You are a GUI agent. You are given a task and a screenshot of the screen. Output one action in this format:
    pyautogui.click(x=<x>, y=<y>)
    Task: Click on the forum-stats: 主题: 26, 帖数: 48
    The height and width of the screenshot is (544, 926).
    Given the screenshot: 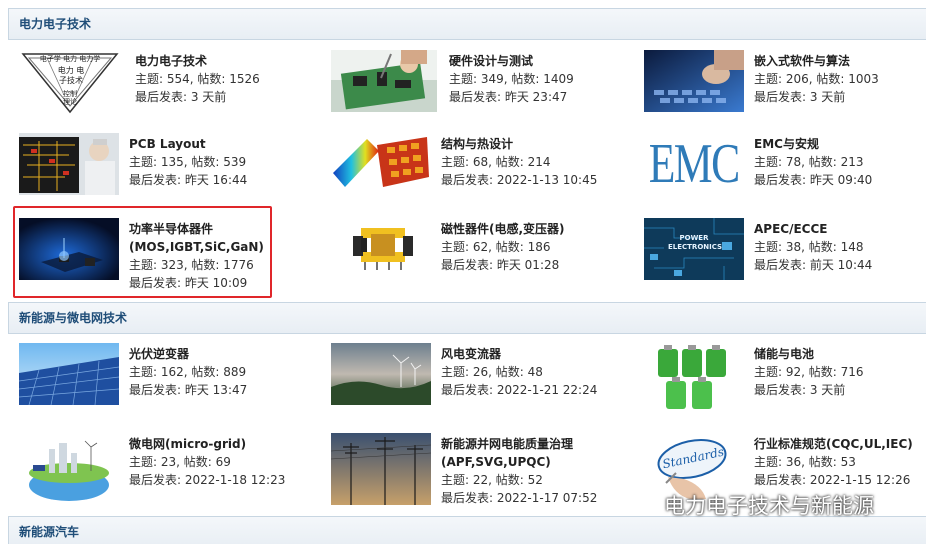 What is the action you would take?
    pyautogui.click(x=492, y=372)
    